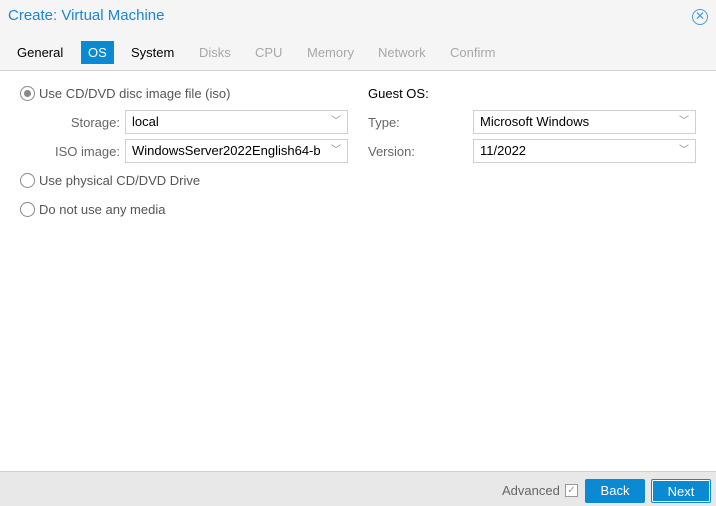  What do you see at coordinates (120, 180) in the screenshot?
I see `radio-label: Use physical CD/DVD Drive` at bounding box center [120, 180].